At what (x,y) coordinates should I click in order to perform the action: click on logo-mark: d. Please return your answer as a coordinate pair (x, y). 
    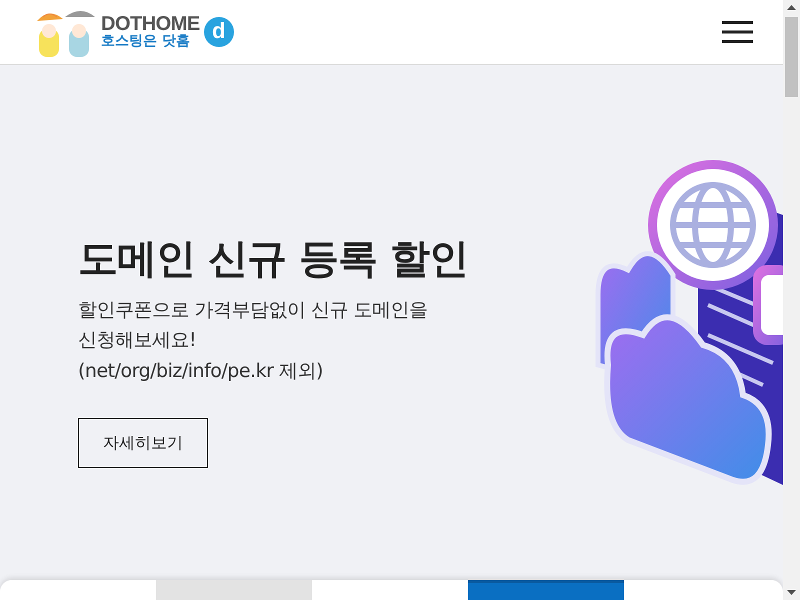
    Looking at the image, I should click on (219, 32).